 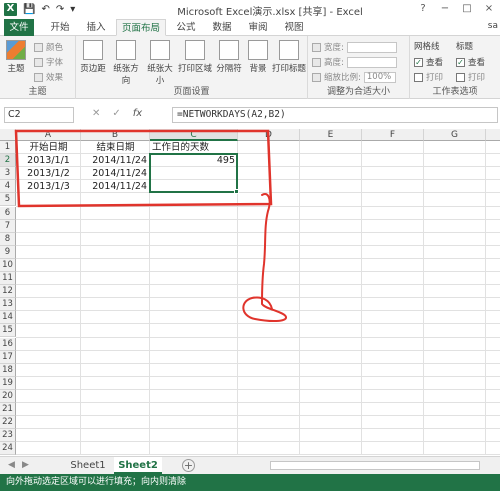 I want to click on fill-handle, so click(x=236, y=192).